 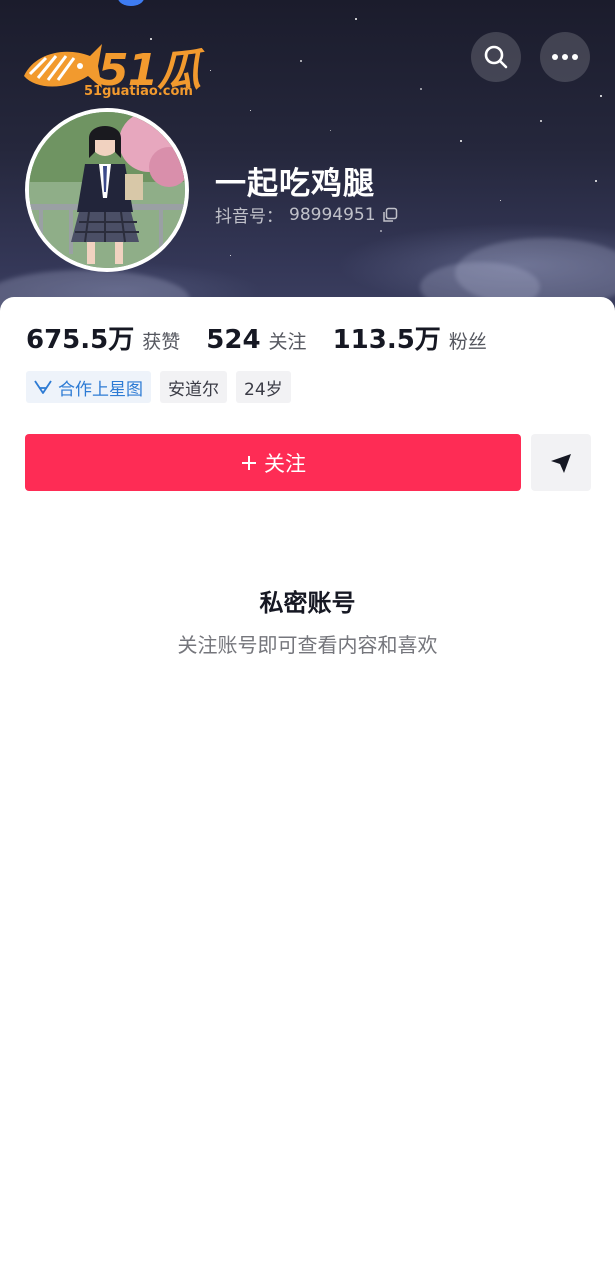 I want to click on send-icon, so click(x=561, y=463).